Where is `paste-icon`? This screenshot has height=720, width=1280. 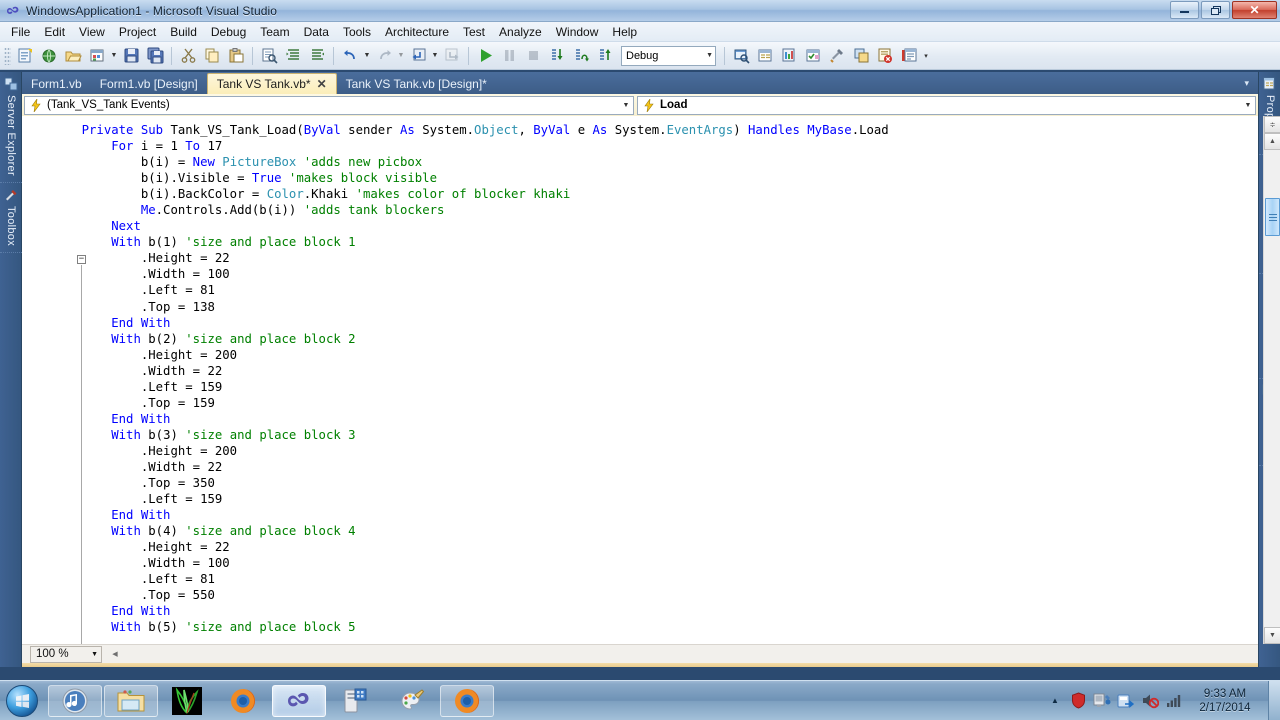 paste-icon is located at coordinates (236, 56).